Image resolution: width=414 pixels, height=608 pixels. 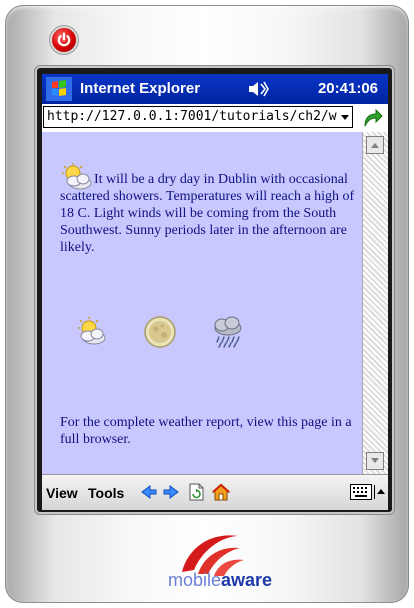 I want to click on address-input: http://127.0.0.1:7001/tutorials/ch2/weat, so click(x=198, y=117).